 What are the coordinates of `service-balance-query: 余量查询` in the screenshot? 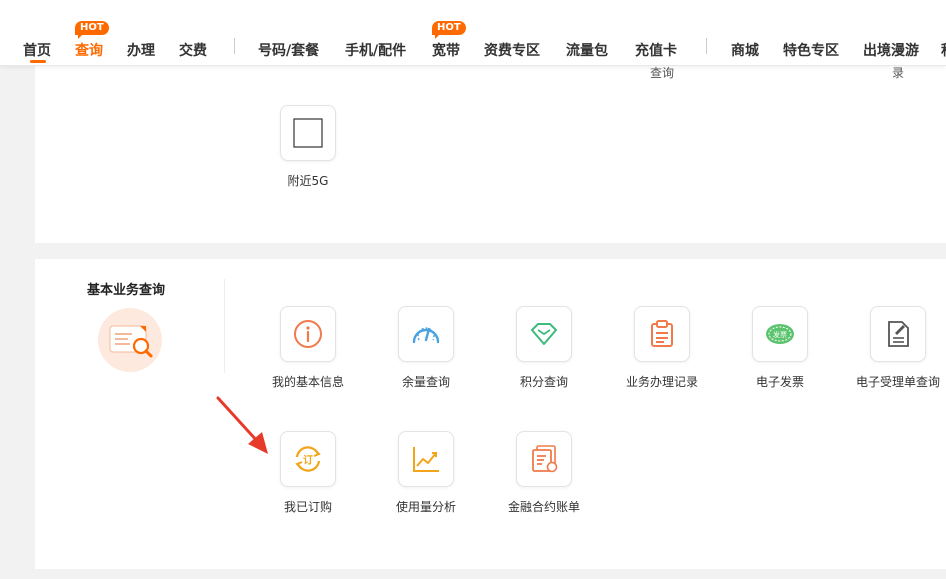 It's located at (426, 348).